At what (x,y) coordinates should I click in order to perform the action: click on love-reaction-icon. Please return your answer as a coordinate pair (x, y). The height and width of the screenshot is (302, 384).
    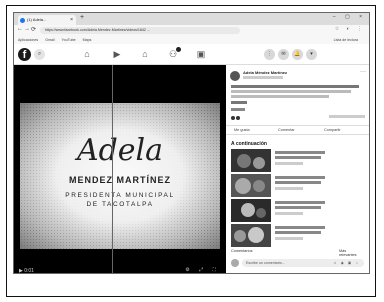
    Looking at the image, I should click on (238, 117).